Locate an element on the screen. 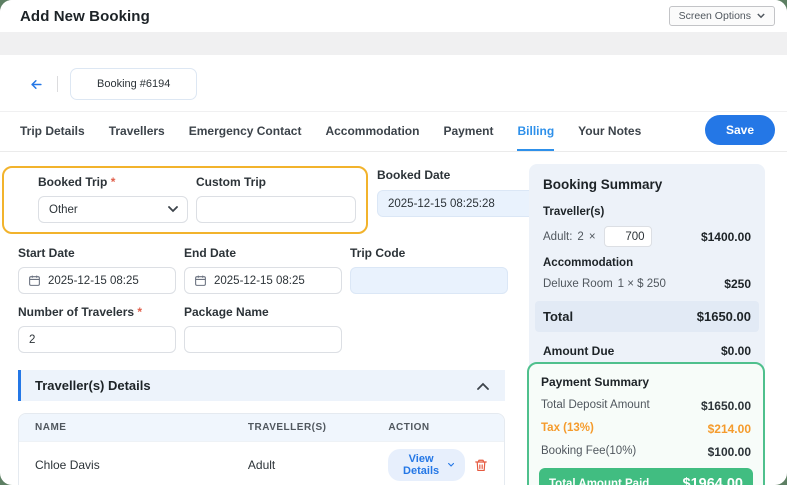 The height and width of the screenshot is (485, 787). travellers-table-header: NAME TRAVELLER(S) ACTION is located at coordinates (261, 427).